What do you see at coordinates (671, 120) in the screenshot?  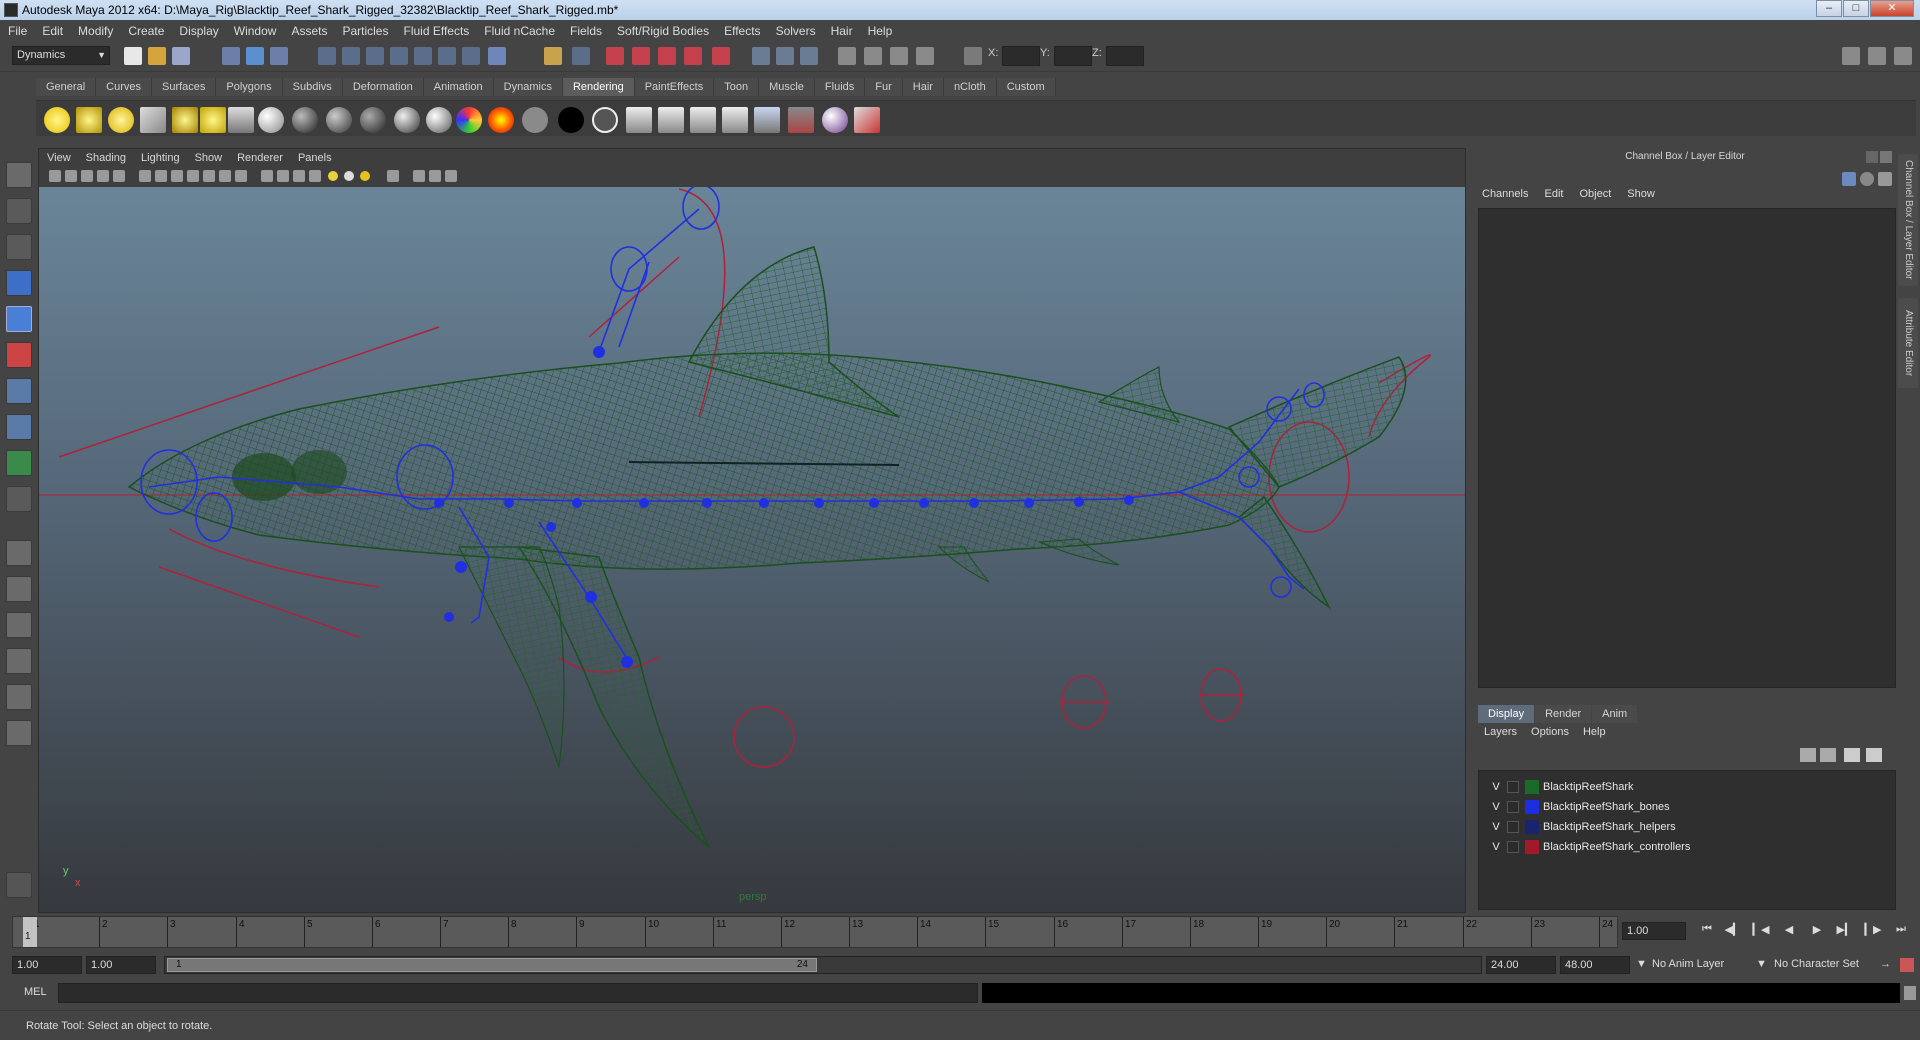 I see `ipr-render-current-icon` at bounding box center [671, 120].